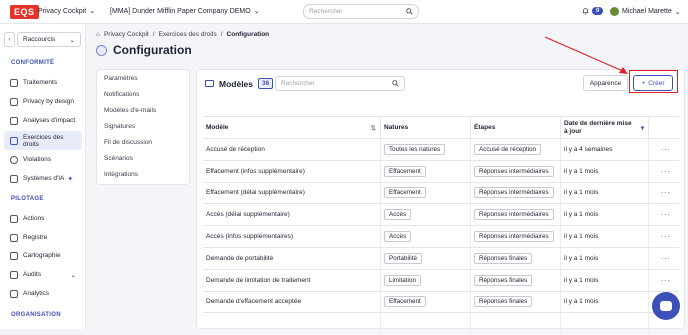 This screenshot has height=335, width=688. Describe the element at coordinates (402, 280) in the screenshot. I see `nature-chip: Limitation` at that location.